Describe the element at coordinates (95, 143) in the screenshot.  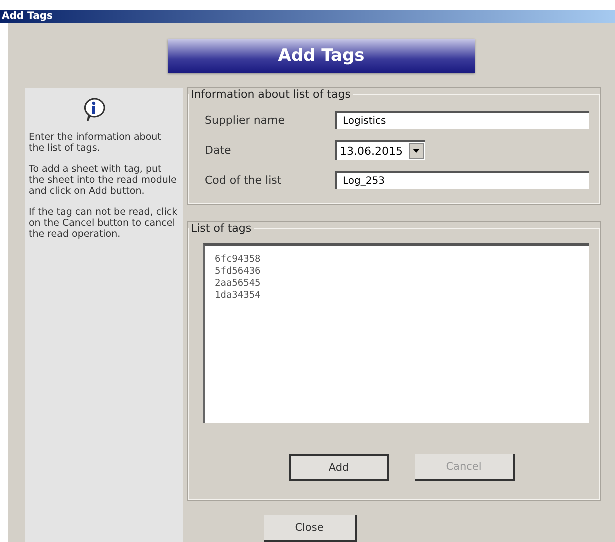
I see `help-text: Enter the information about the list of tags.` at that location.